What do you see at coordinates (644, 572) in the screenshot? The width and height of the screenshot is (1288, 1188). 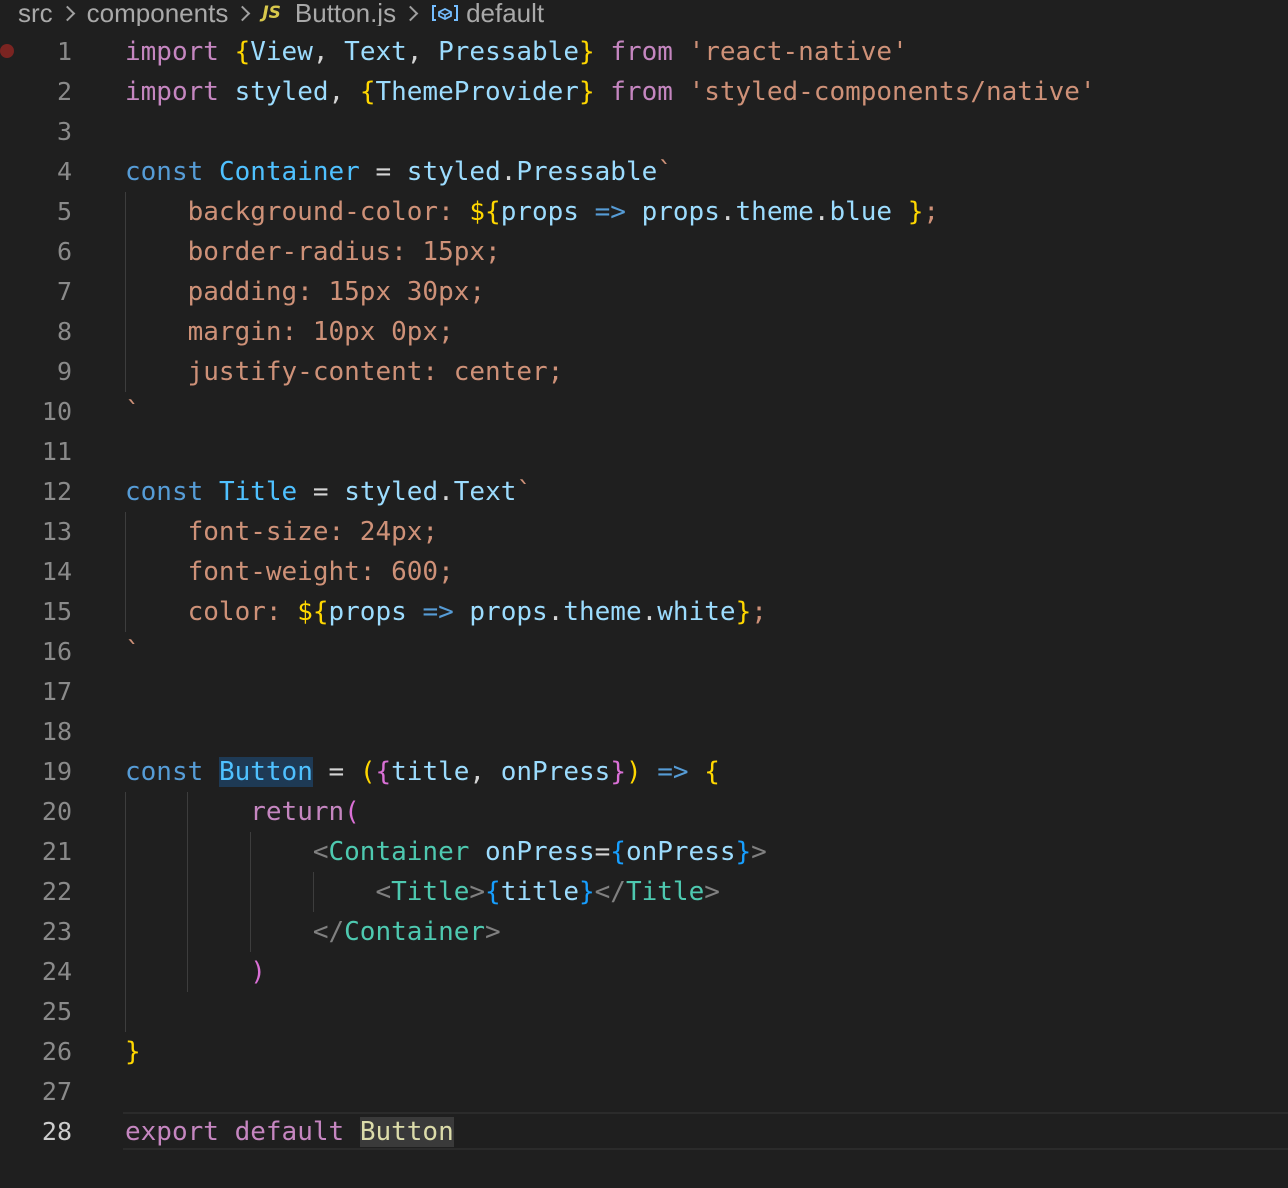 I see `code-line: 14 font-weight: 600;` at bounding box center [644, 572].